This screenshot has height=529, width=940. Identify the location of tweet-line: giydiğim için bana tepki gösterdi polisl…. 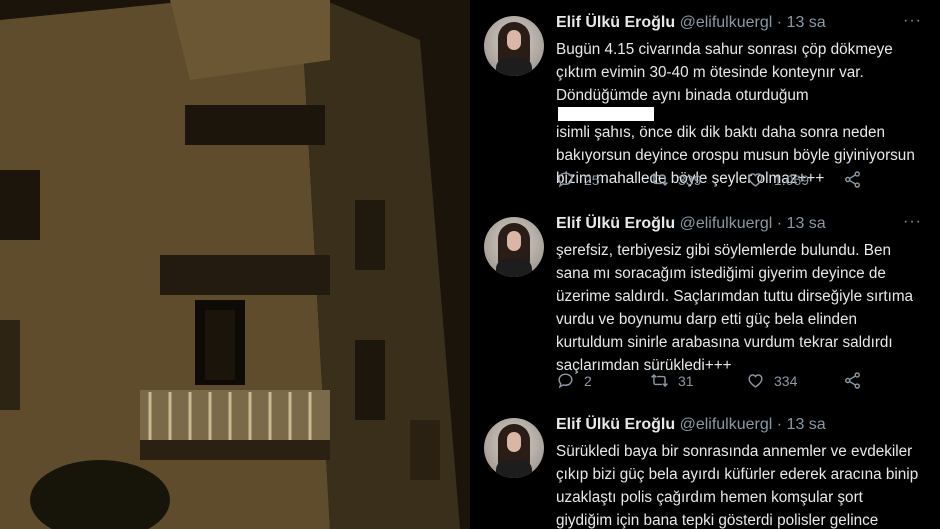
(717, 520).